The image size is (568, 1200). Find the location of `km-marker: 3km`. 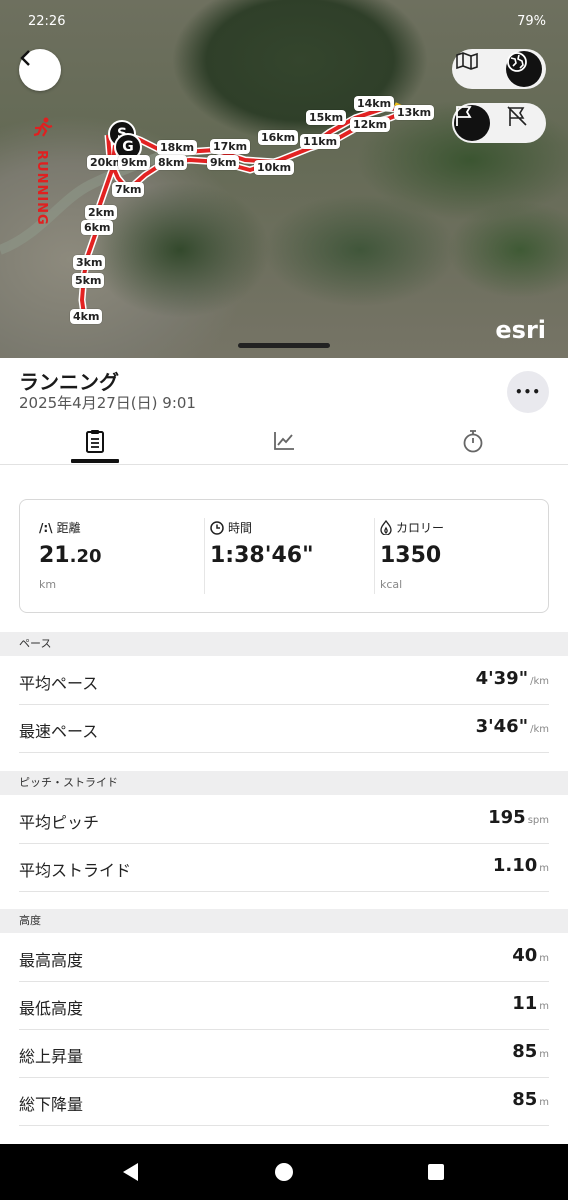

km-marker: 3km is located at coordinates (89, 262).